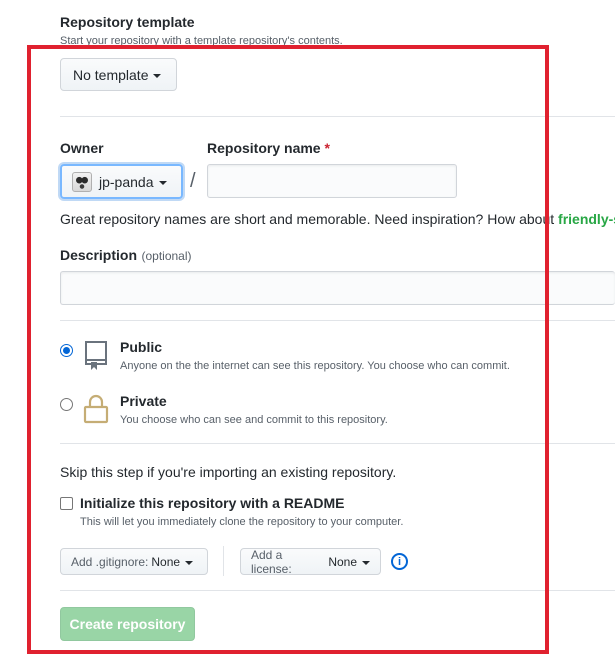 The image size is (615, 662). What do you see at coordinates (399, 561) in the screenshot?
I see `info-icon: i` at bounding box center [399, 561].